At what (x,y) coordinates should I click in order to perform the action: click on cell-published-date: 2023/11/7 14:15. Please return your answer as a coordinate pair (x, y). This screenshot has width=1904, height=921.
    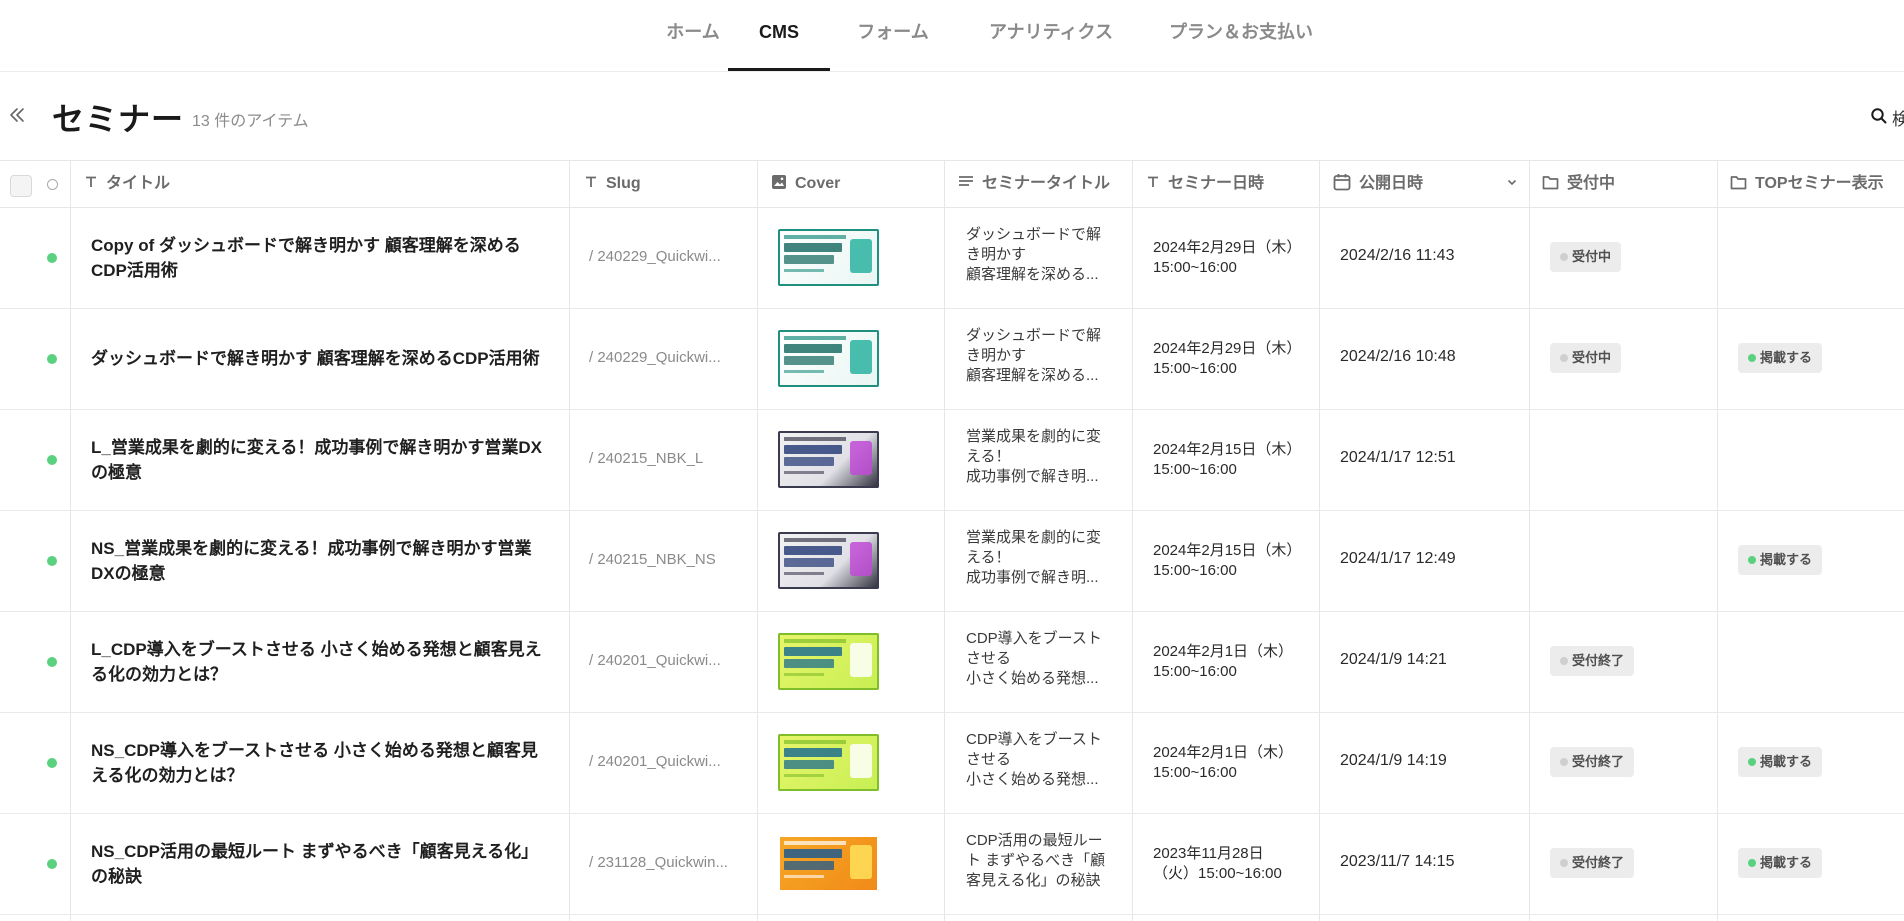
    Looking at the image, I should click on (1430, 862).